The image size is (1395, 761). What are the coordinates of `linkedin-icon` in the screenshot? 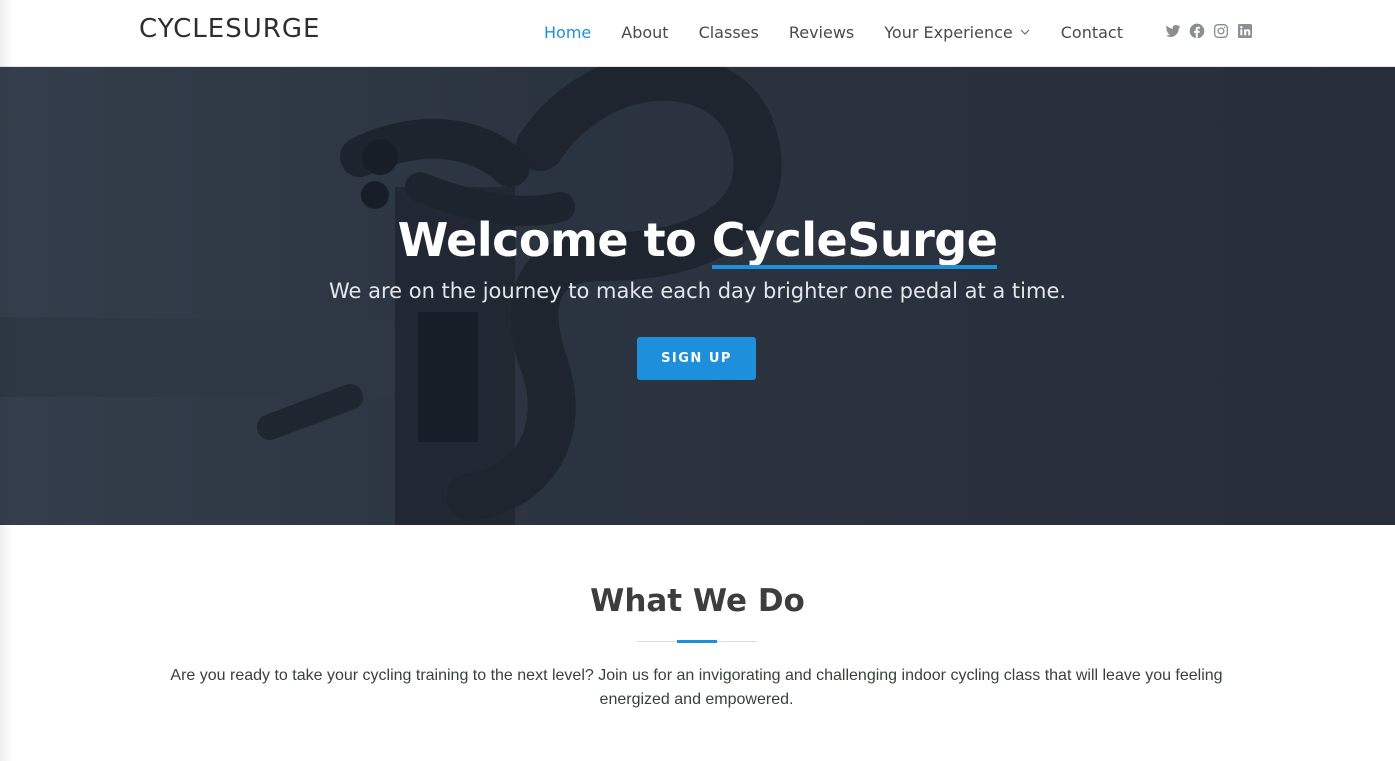 It's located at (1245, 31).